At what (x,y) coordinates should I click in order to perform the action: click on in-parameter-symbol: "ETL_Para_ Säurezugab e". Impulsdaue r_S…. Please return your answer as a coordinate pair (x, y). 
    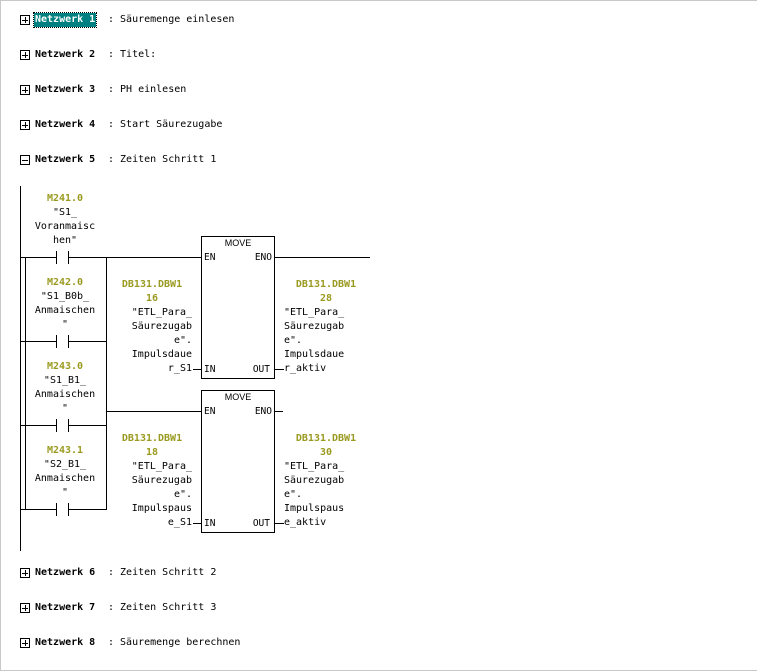
    Looking at the image, I should click on (161, 340).